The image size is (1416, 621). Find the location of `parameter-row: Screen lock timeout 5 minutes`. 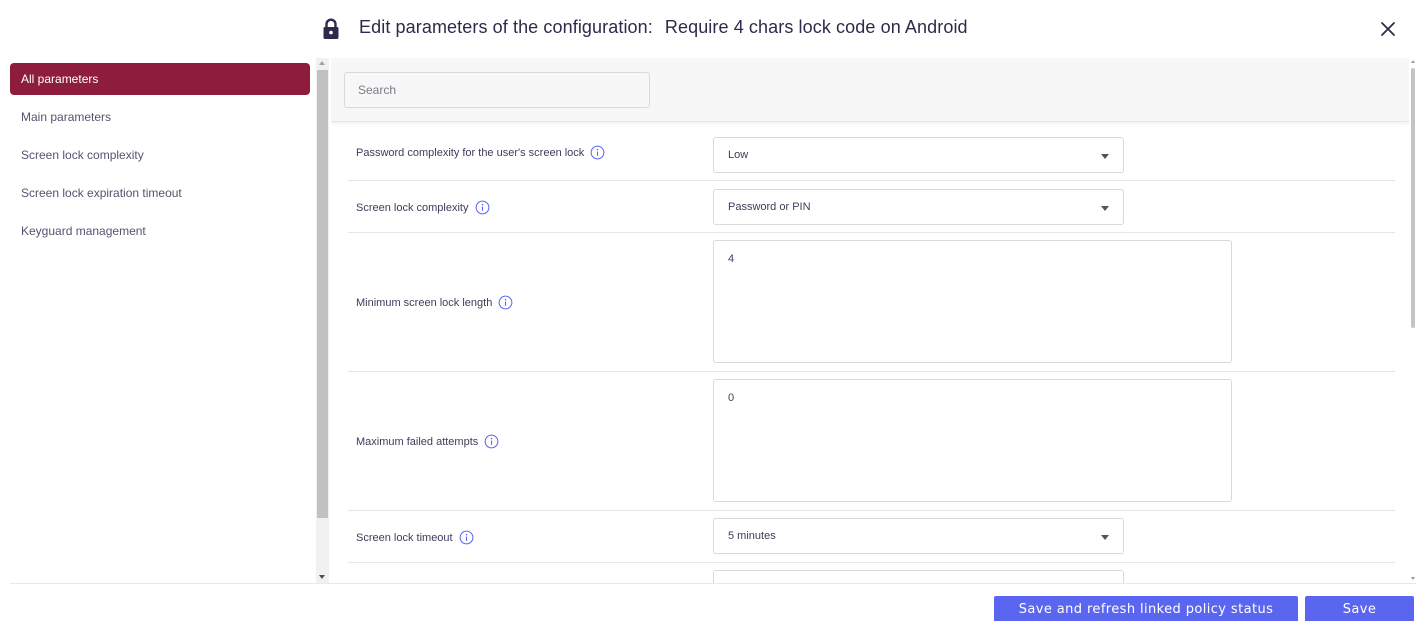

parameter-row: Screen lock timeout 5 minutes is located at coordinates (871, 537).